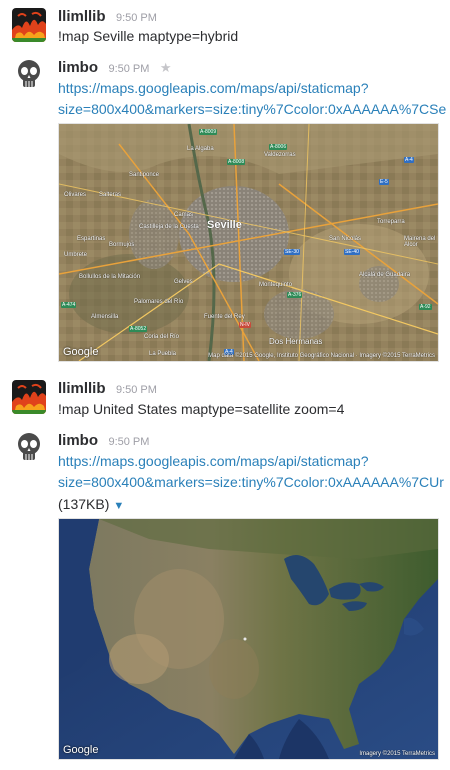 The width and height of the screenshot is (450, 770). I want to click on map-credits: Imagery ©2015 TerraMetrics, so click(397, 754).